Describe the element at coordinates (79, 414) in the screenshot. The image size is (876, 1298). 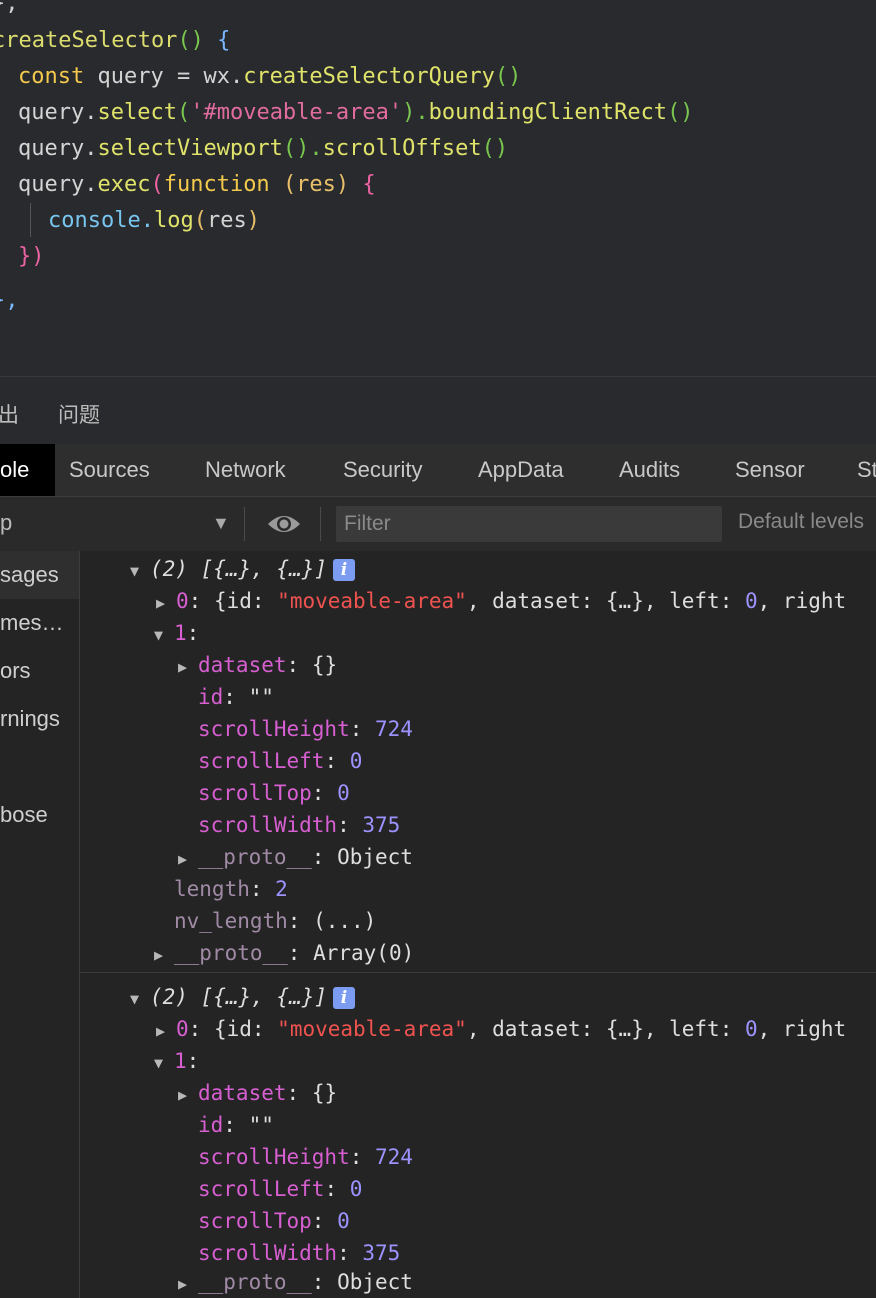
I see `tab-problems: 问题` at that location.